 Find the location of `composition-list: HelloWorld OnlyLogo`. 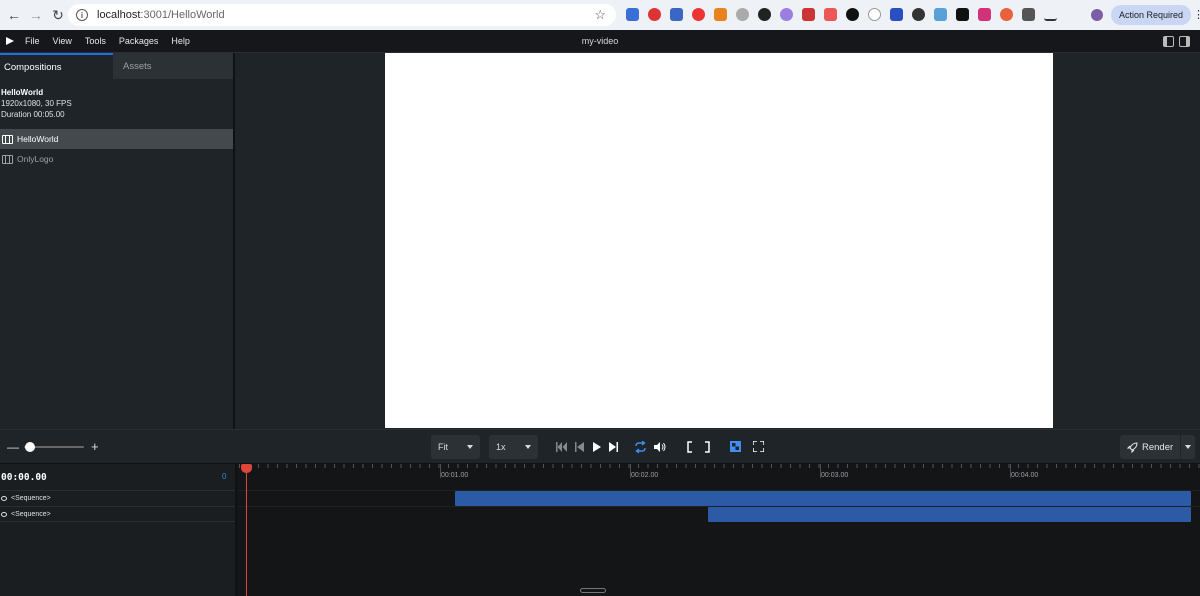

composition-list: HelloWorld OnlyLogo is located at coordinates (116, 149).